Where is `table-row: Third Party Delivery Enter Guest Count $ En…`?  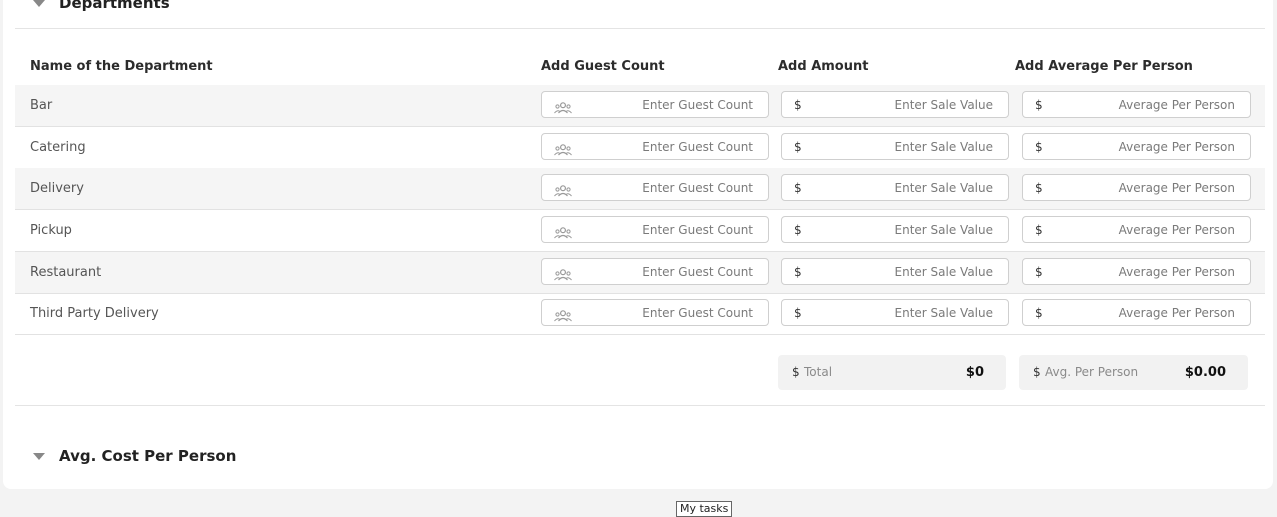 table-row: Third Party Delivery Enter Guest Count $ En… is located at coordinates (640, 314).